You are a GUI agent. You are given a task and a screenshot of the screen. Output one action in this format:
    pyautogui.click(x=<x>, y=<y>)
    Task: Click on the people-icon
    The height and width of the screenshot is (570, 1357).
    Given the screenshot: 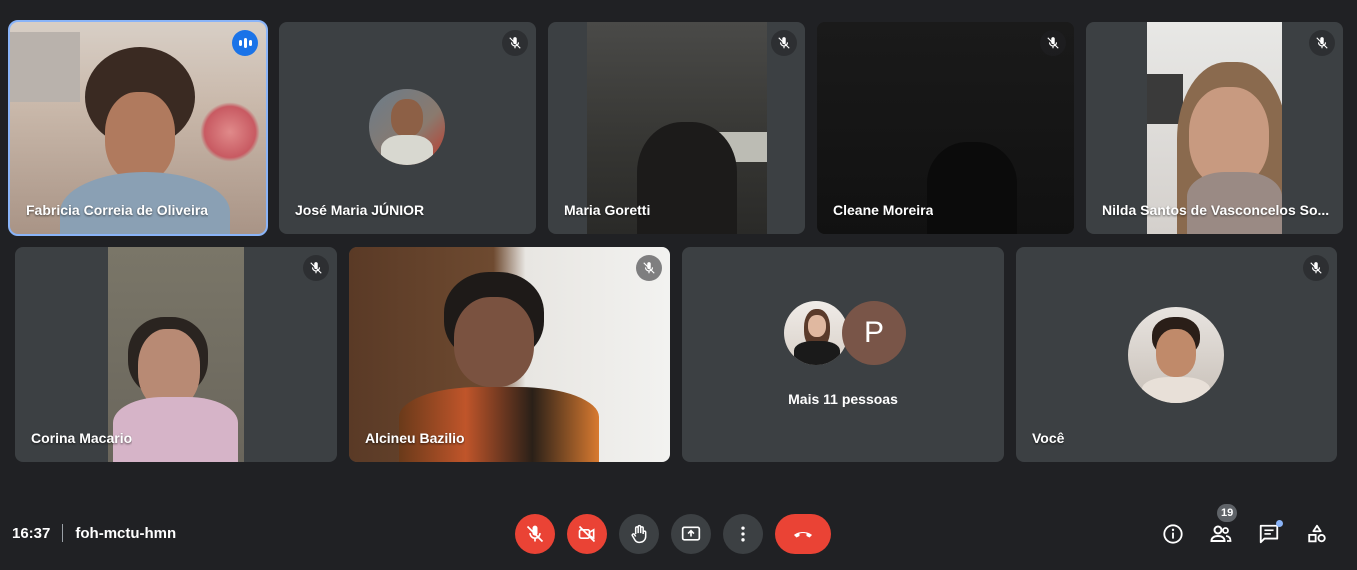 What is the action you would take?
    pyautogui.click(x=1221, y=533)
    